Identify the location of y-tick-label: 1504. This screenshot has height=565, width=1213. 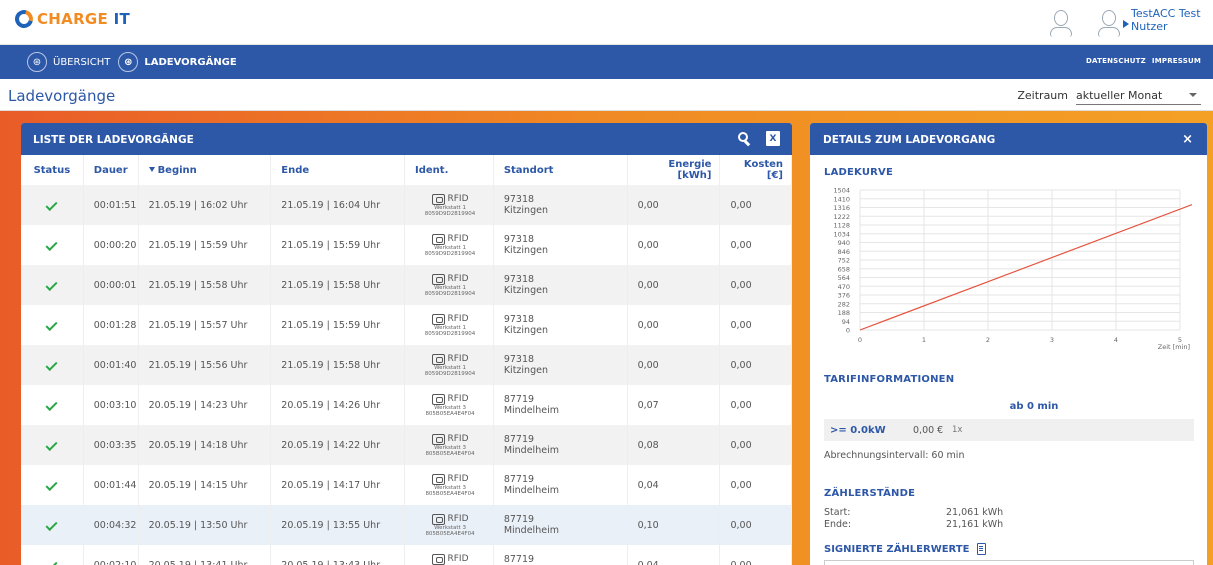
(841, 191).